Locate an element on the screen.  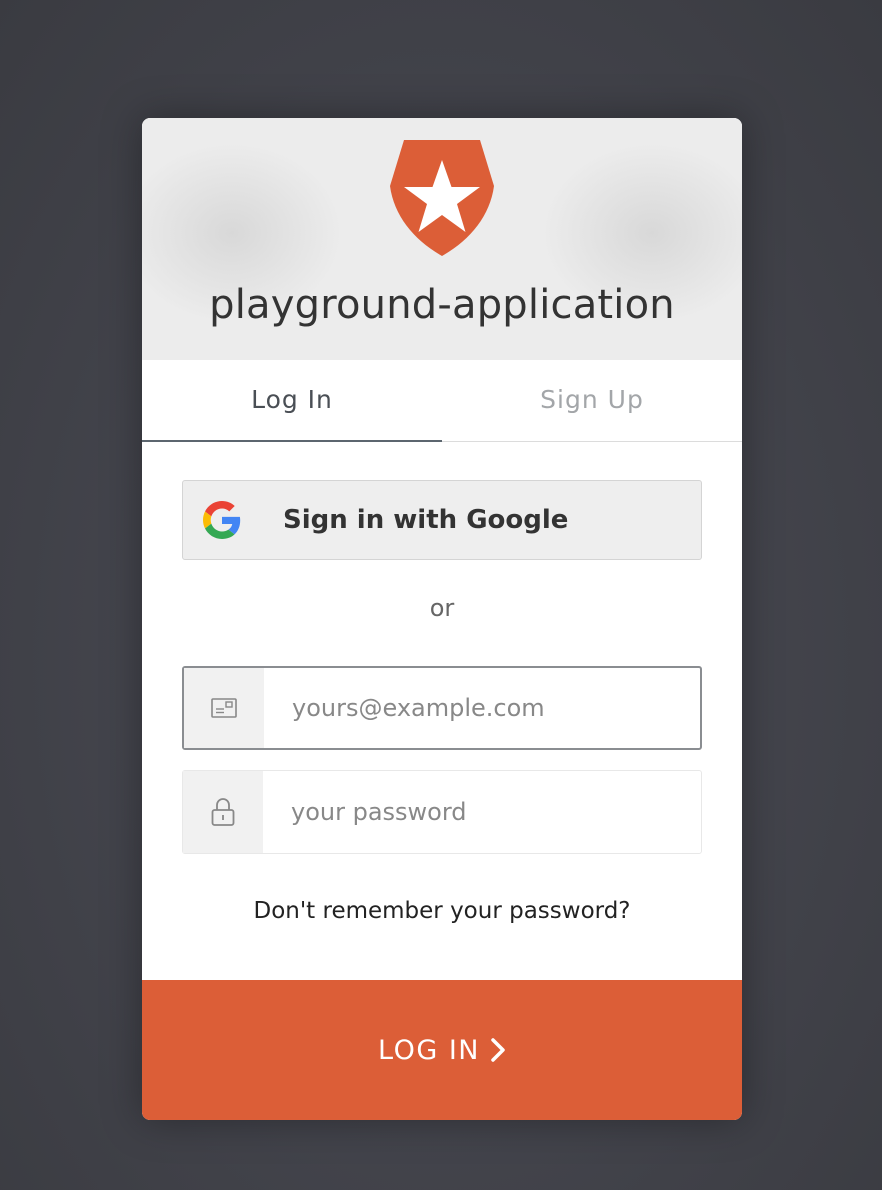
tab-sign-up: Sign Up is located at coordinates (592, 400).